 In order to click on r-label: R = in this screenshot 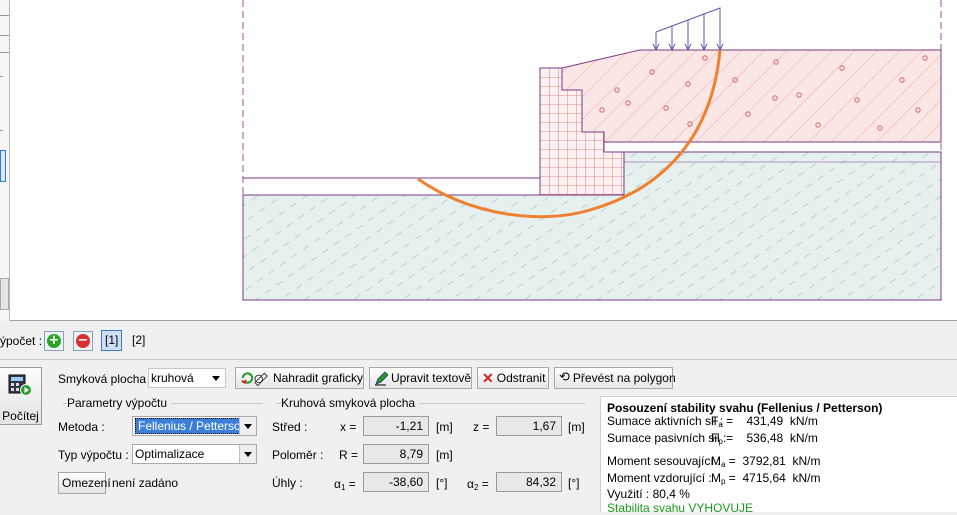, I will do `click(348, 455)`.